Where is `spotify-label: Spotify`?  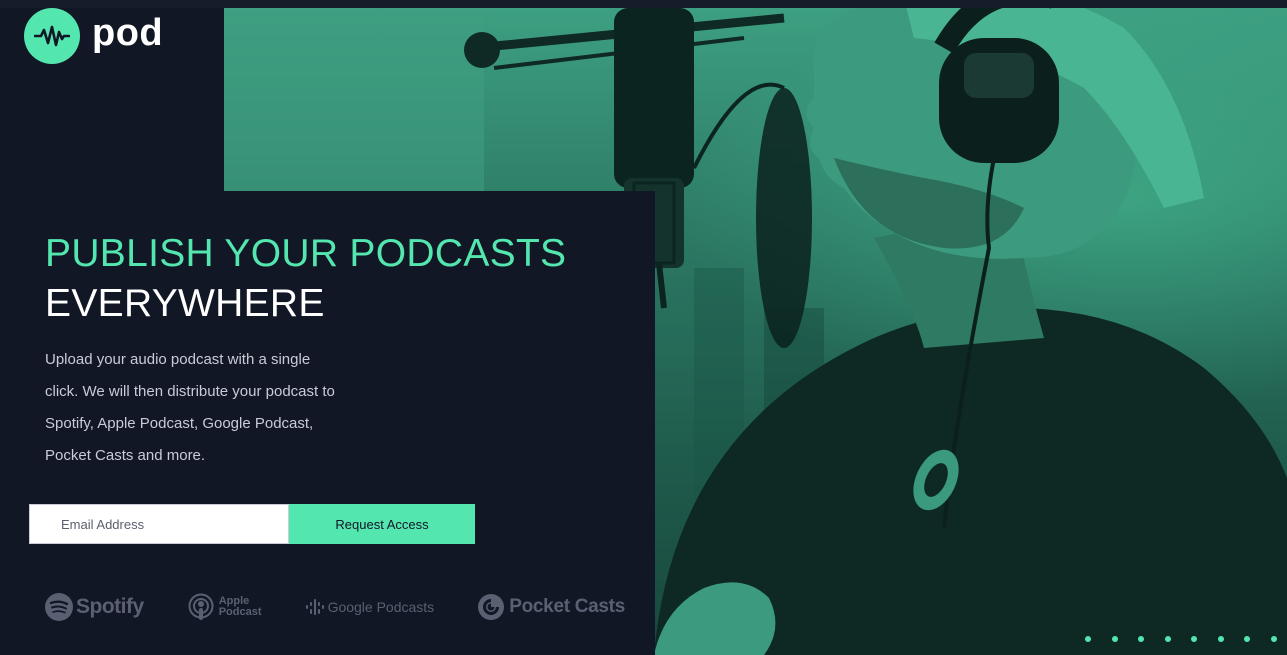
spotify-label: Spotify is located at coordinates (110, 606).